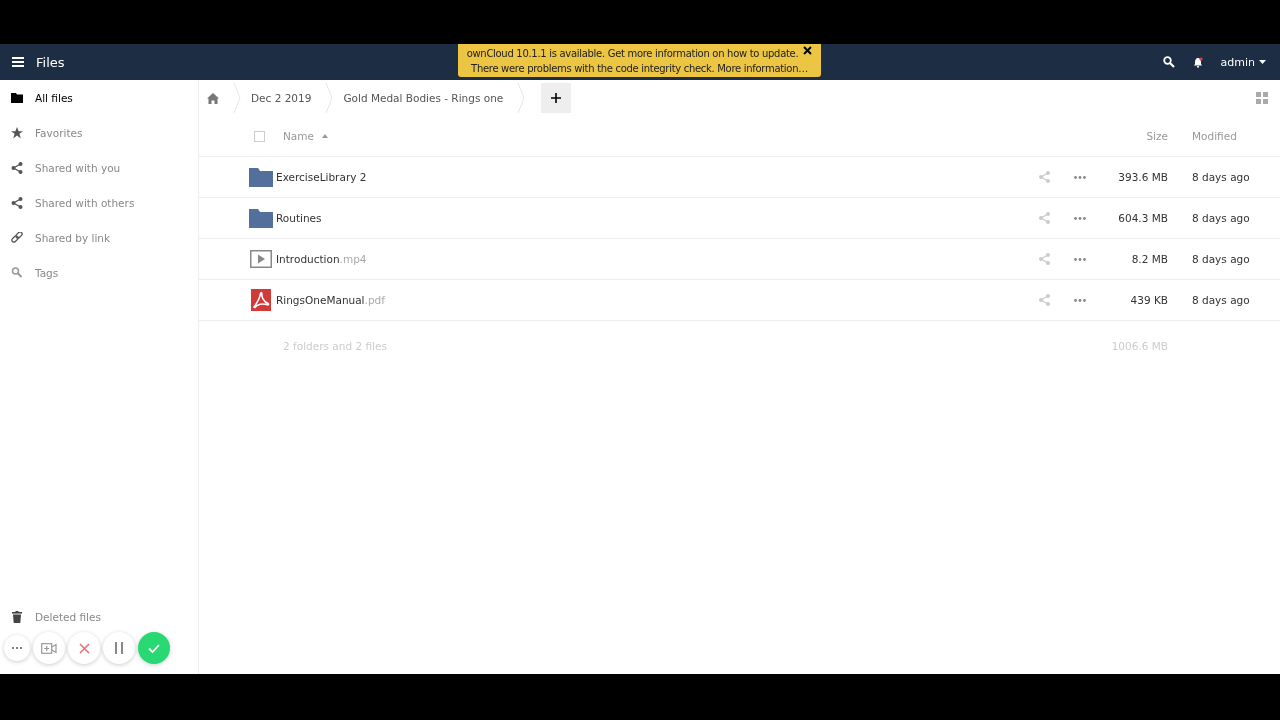 Image resolution: width=1280 pixels, height=720 pixels. Describe the element at coordinates (213, 98) in the screenshot. I see `home-icon` at that location.